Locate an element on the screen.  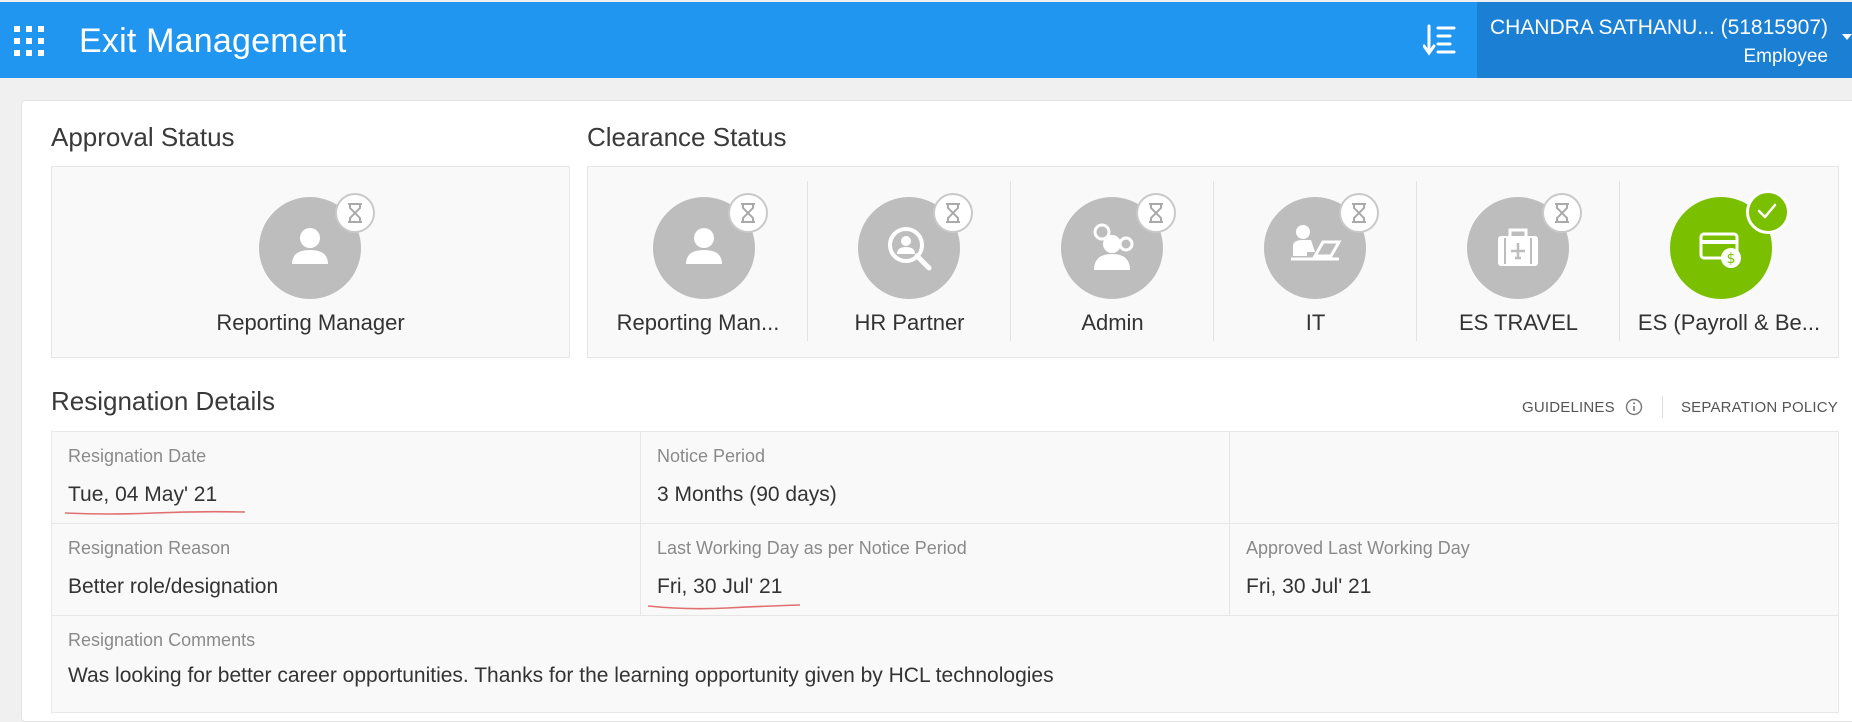
laptop-user-icon is located at coordinates (1316, 243).